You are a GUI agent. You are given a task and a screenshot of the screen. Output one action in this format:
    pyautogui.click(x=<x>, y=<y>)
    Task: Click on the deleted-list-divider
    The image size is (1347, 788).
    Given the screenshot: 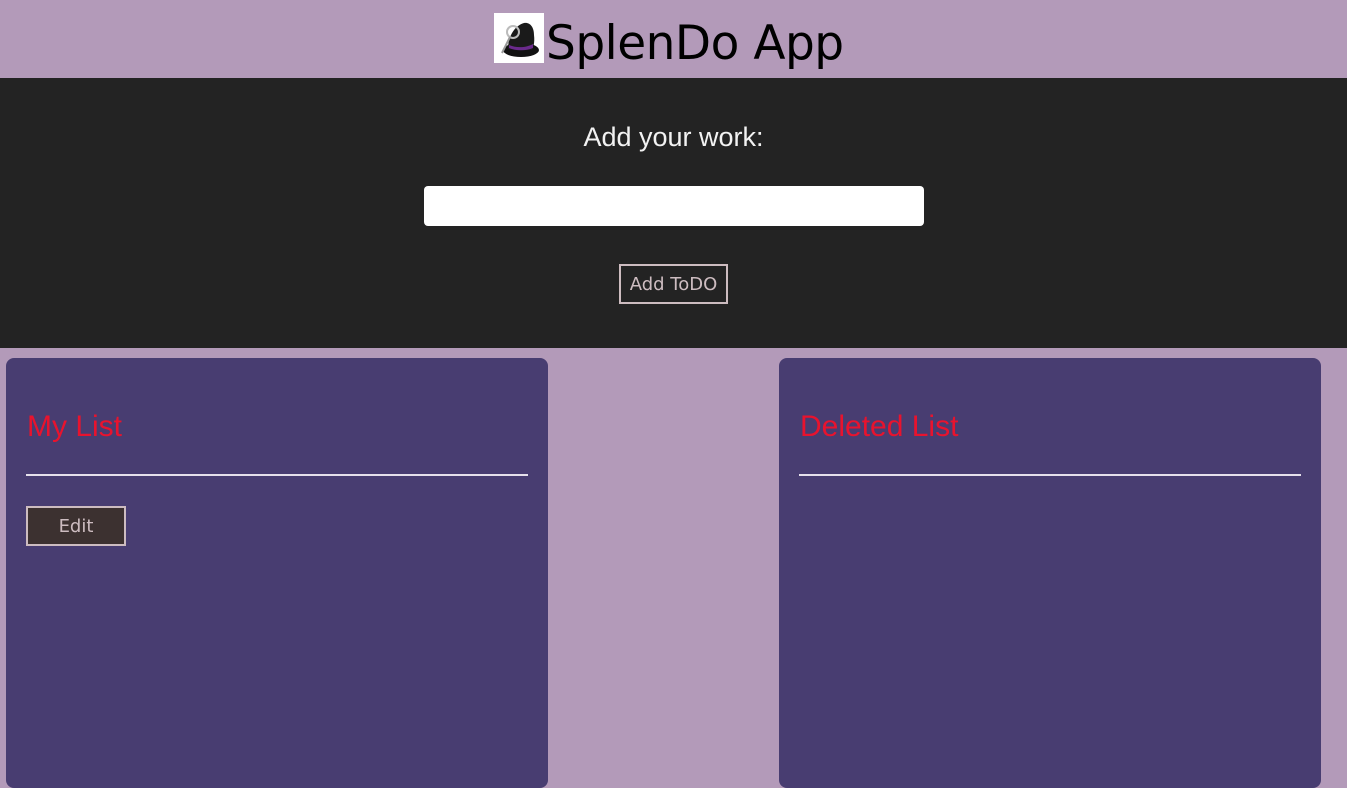 What is the action you would take?
    pyautogui.click(x=1050, y=475)
    